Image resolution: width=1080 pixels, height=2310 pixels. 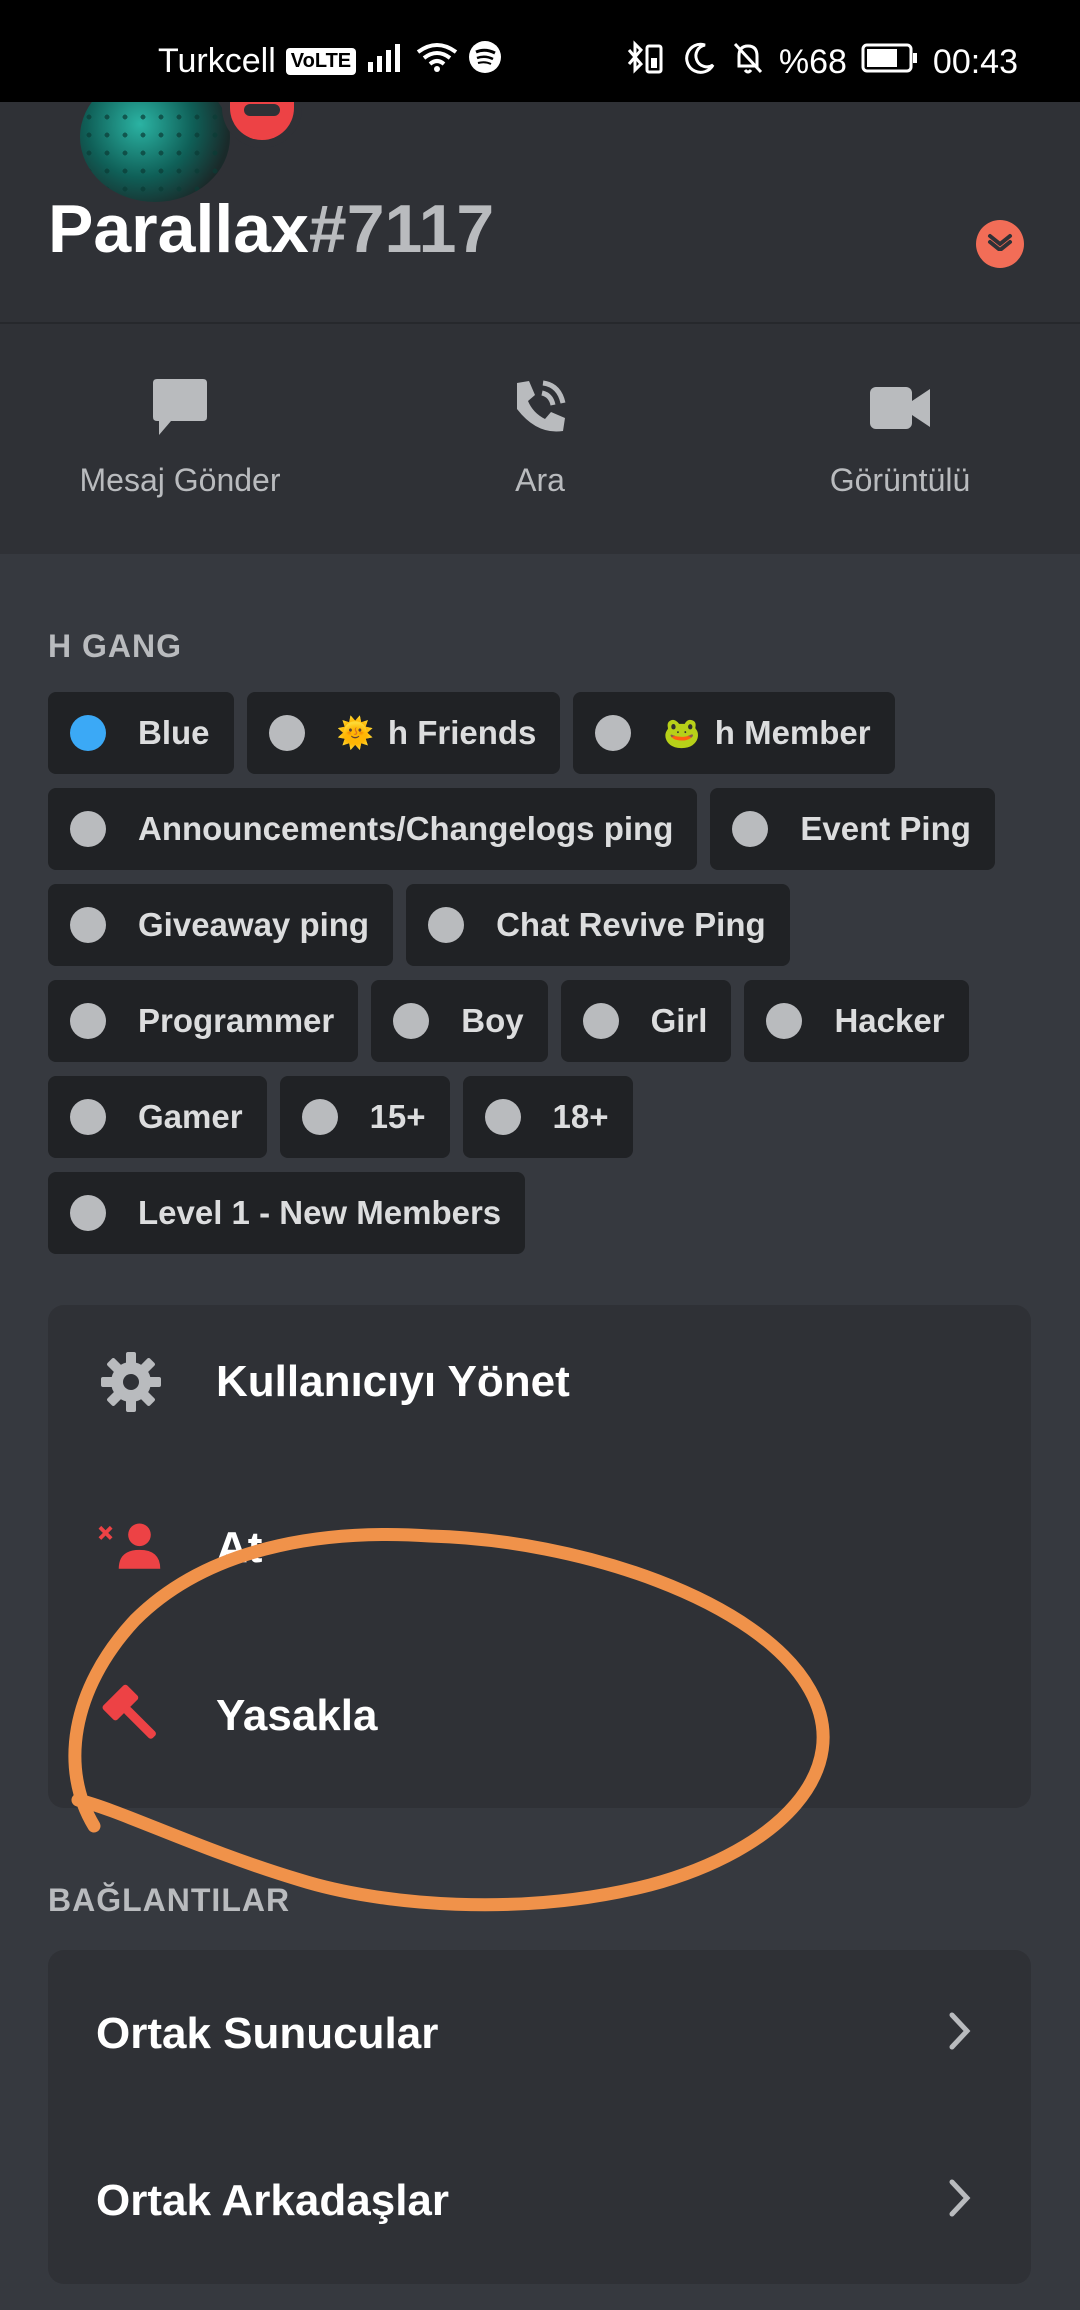 What do you see at coordinates (262, 125) in the screenshot?
I see `dnd-status-badge` at bounding box center [262, 125].